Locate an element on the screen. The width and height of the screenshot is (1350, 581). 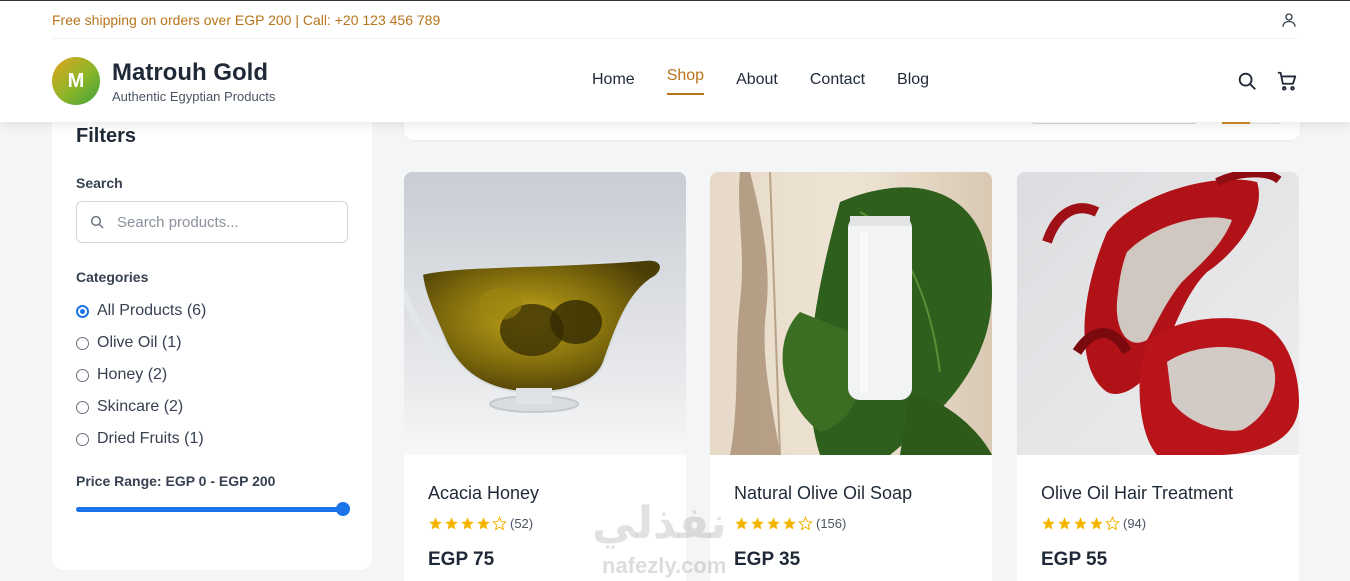
product-card: Natural Olive Oil Soap (156) EGP 35 is located at coordinates (851, 376).